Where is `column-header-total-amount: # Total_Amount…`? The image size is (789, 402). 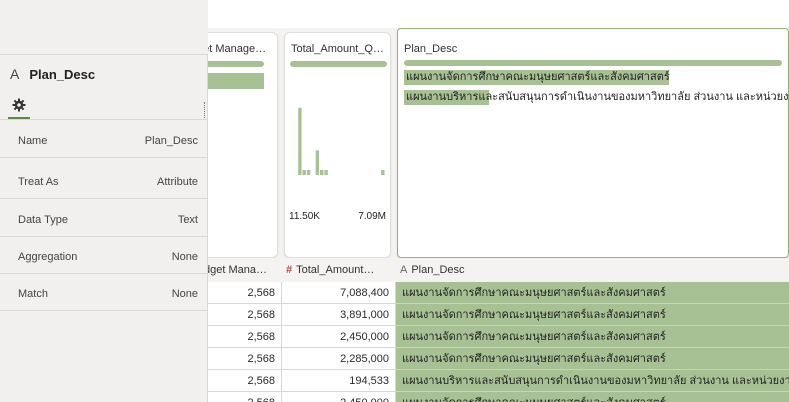 column-header-total-amount: # Total_Amount… is located at coordinates (338, 270).